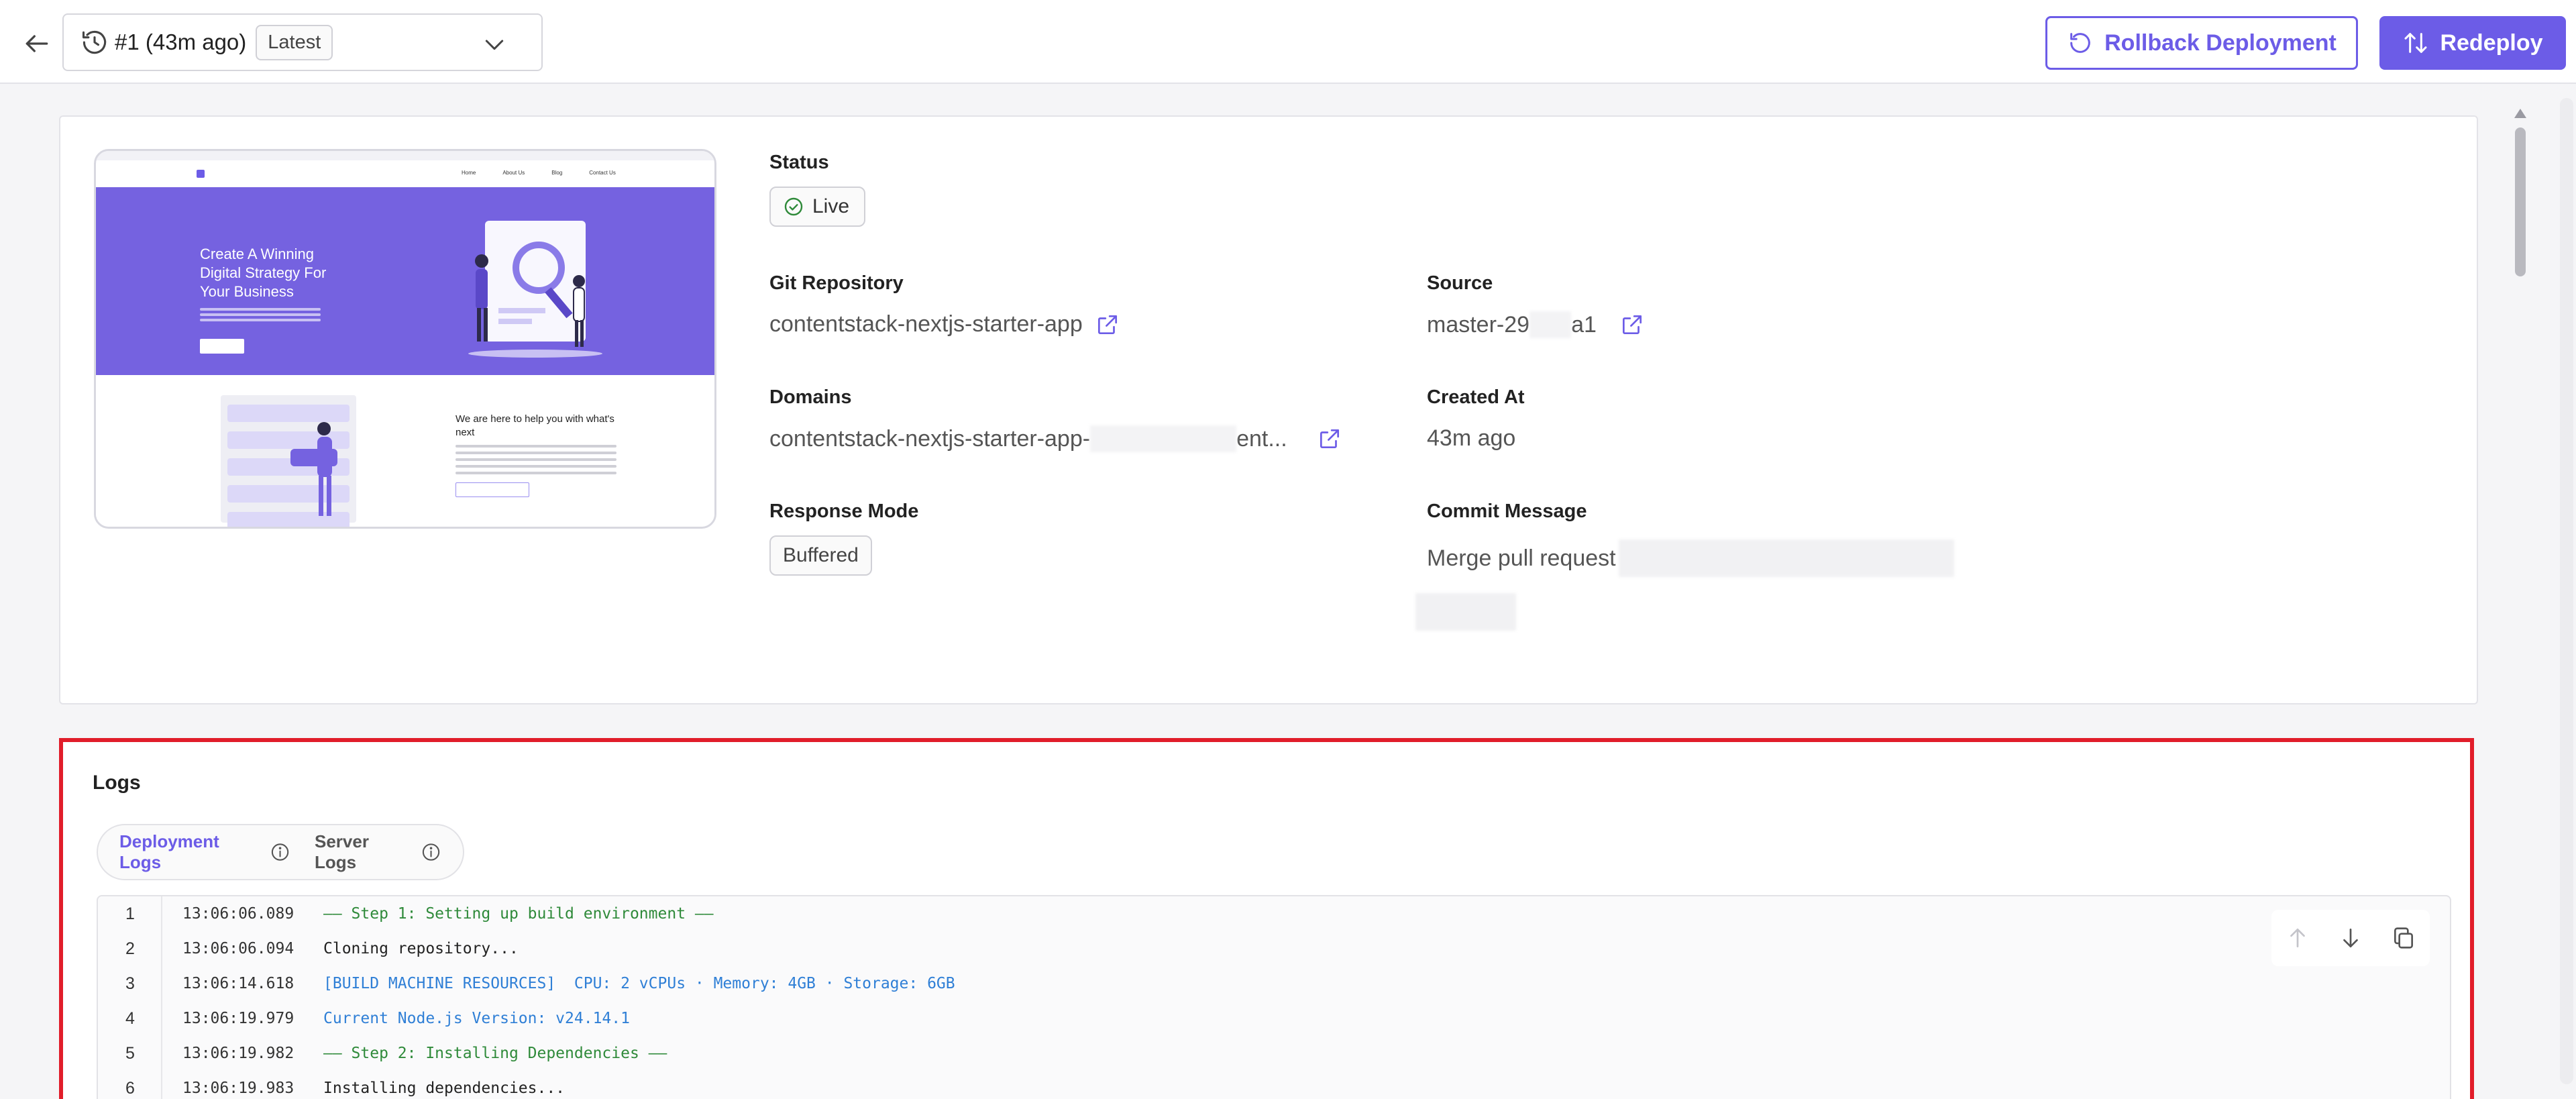 The image size is (2576, 1099). I want to click on deployment-version-select: #1 (43m ago) Latest, so click(302, 42).